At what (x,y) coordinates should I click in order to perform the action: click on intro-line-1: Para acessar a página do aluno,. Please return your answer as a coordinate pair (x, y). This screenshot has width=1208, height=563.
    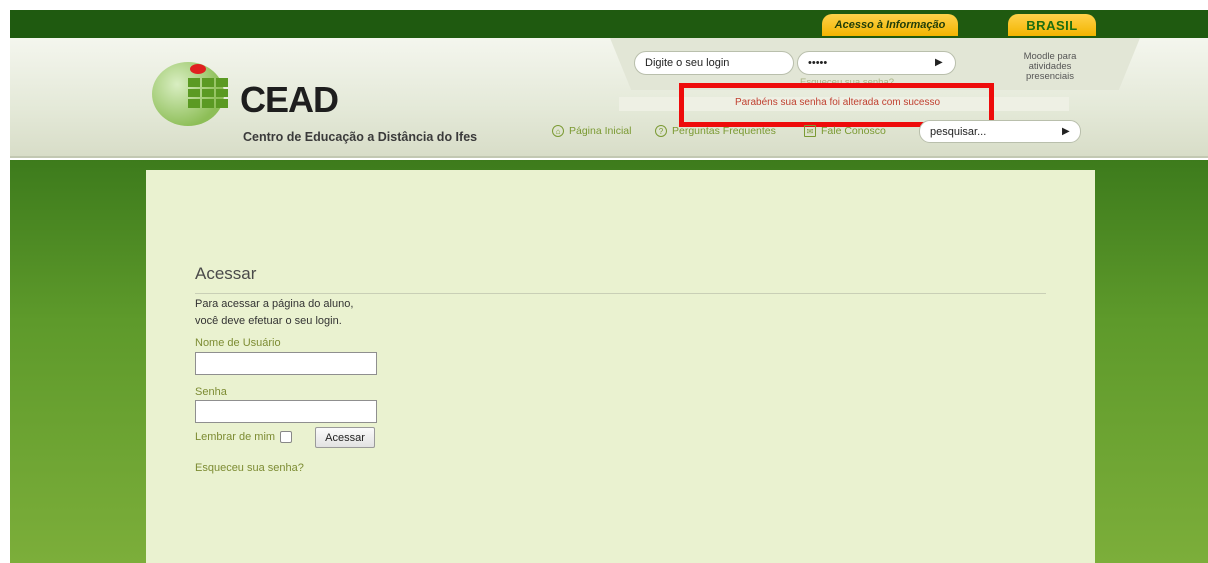
    Looking at the image, I should click on (274, 304).